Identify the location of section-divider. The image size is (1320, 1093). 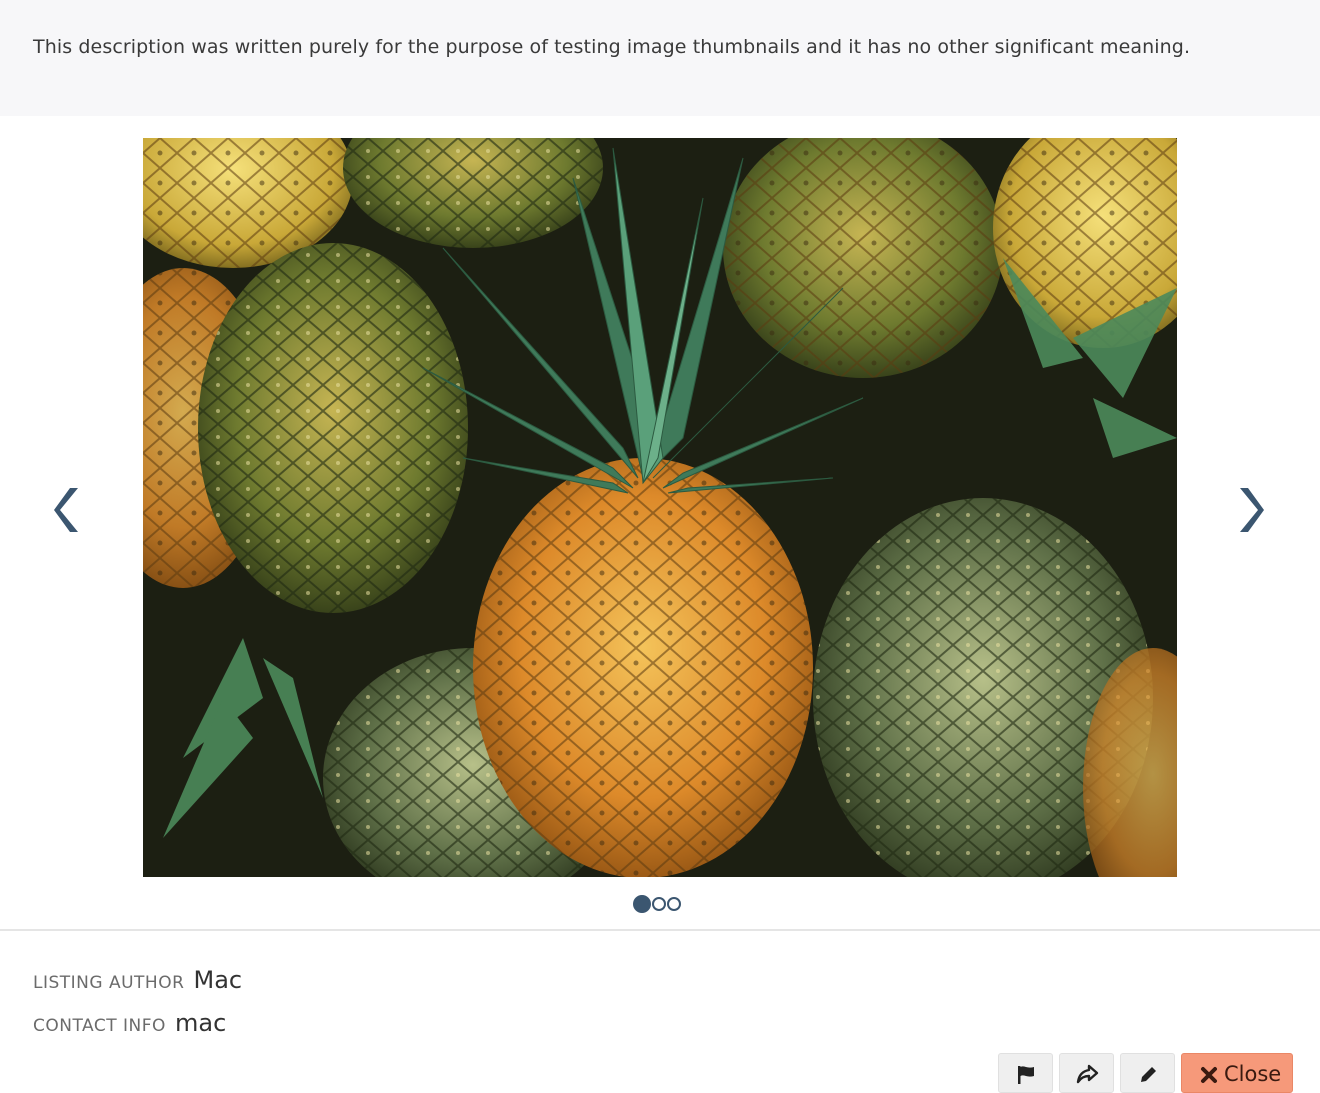
(660, 930).